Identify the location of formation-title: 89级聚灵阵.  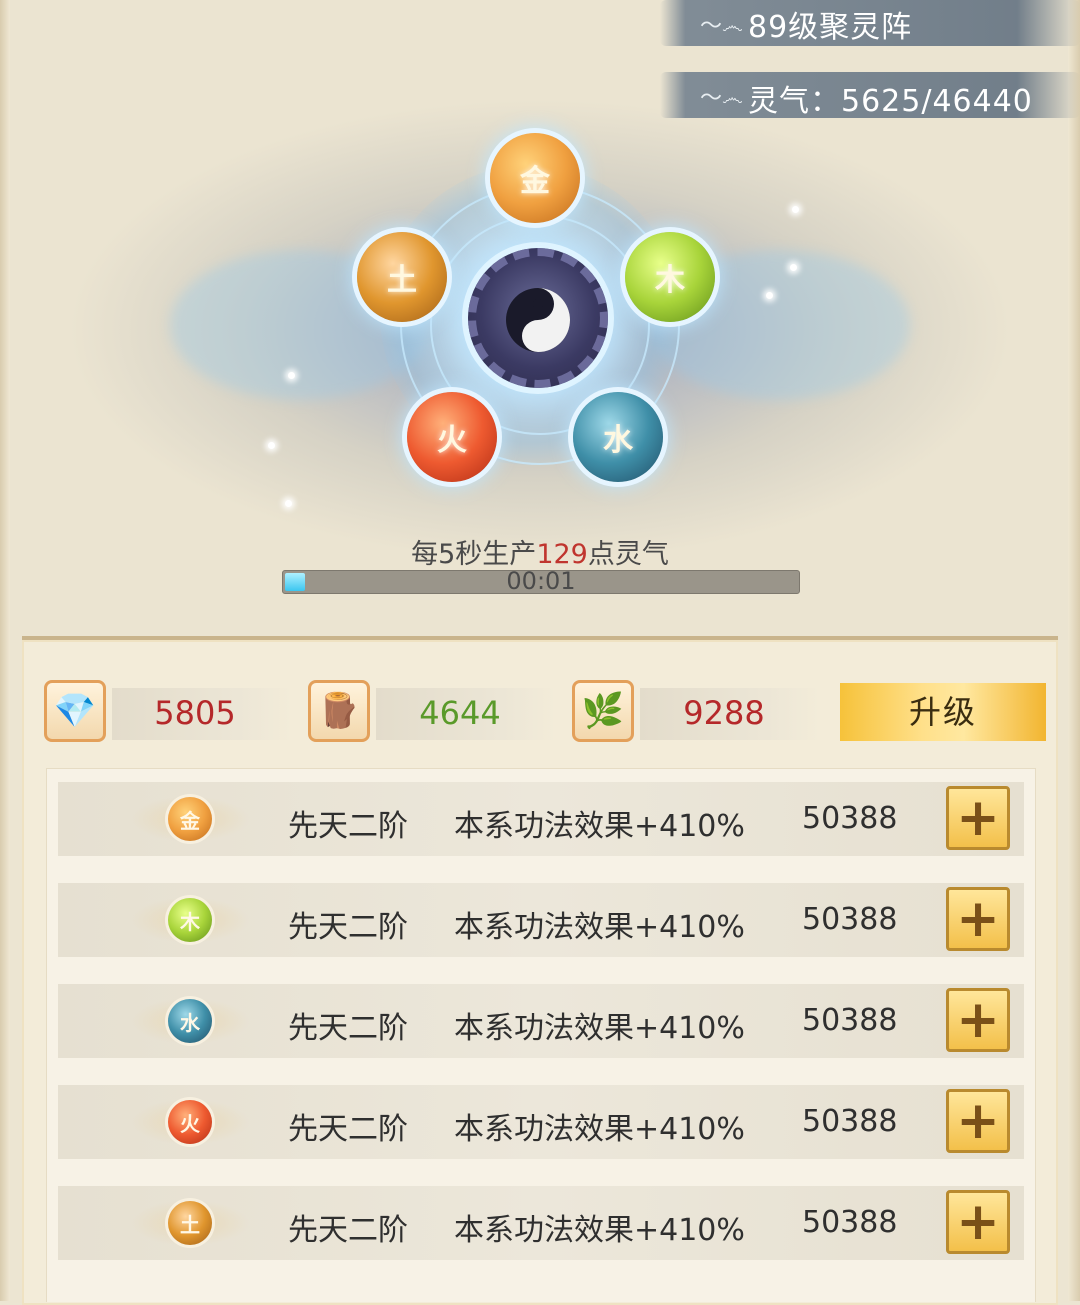
(830, 27).